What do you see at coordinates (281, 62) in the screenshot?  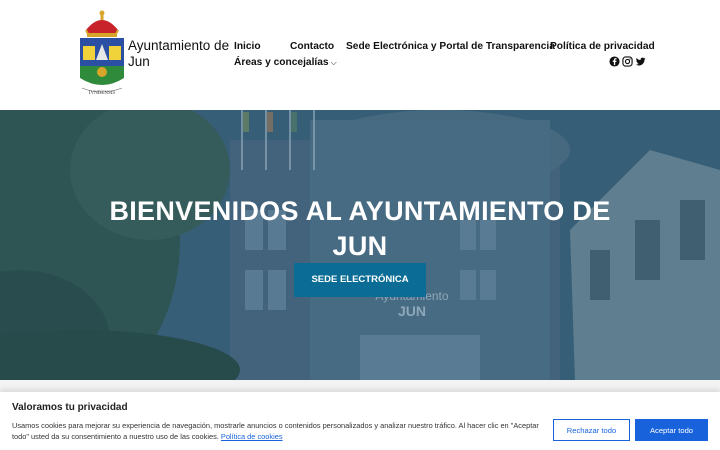 I see `nav-areas-label: Áreas y concejalías` at bounding box center [281, 62].